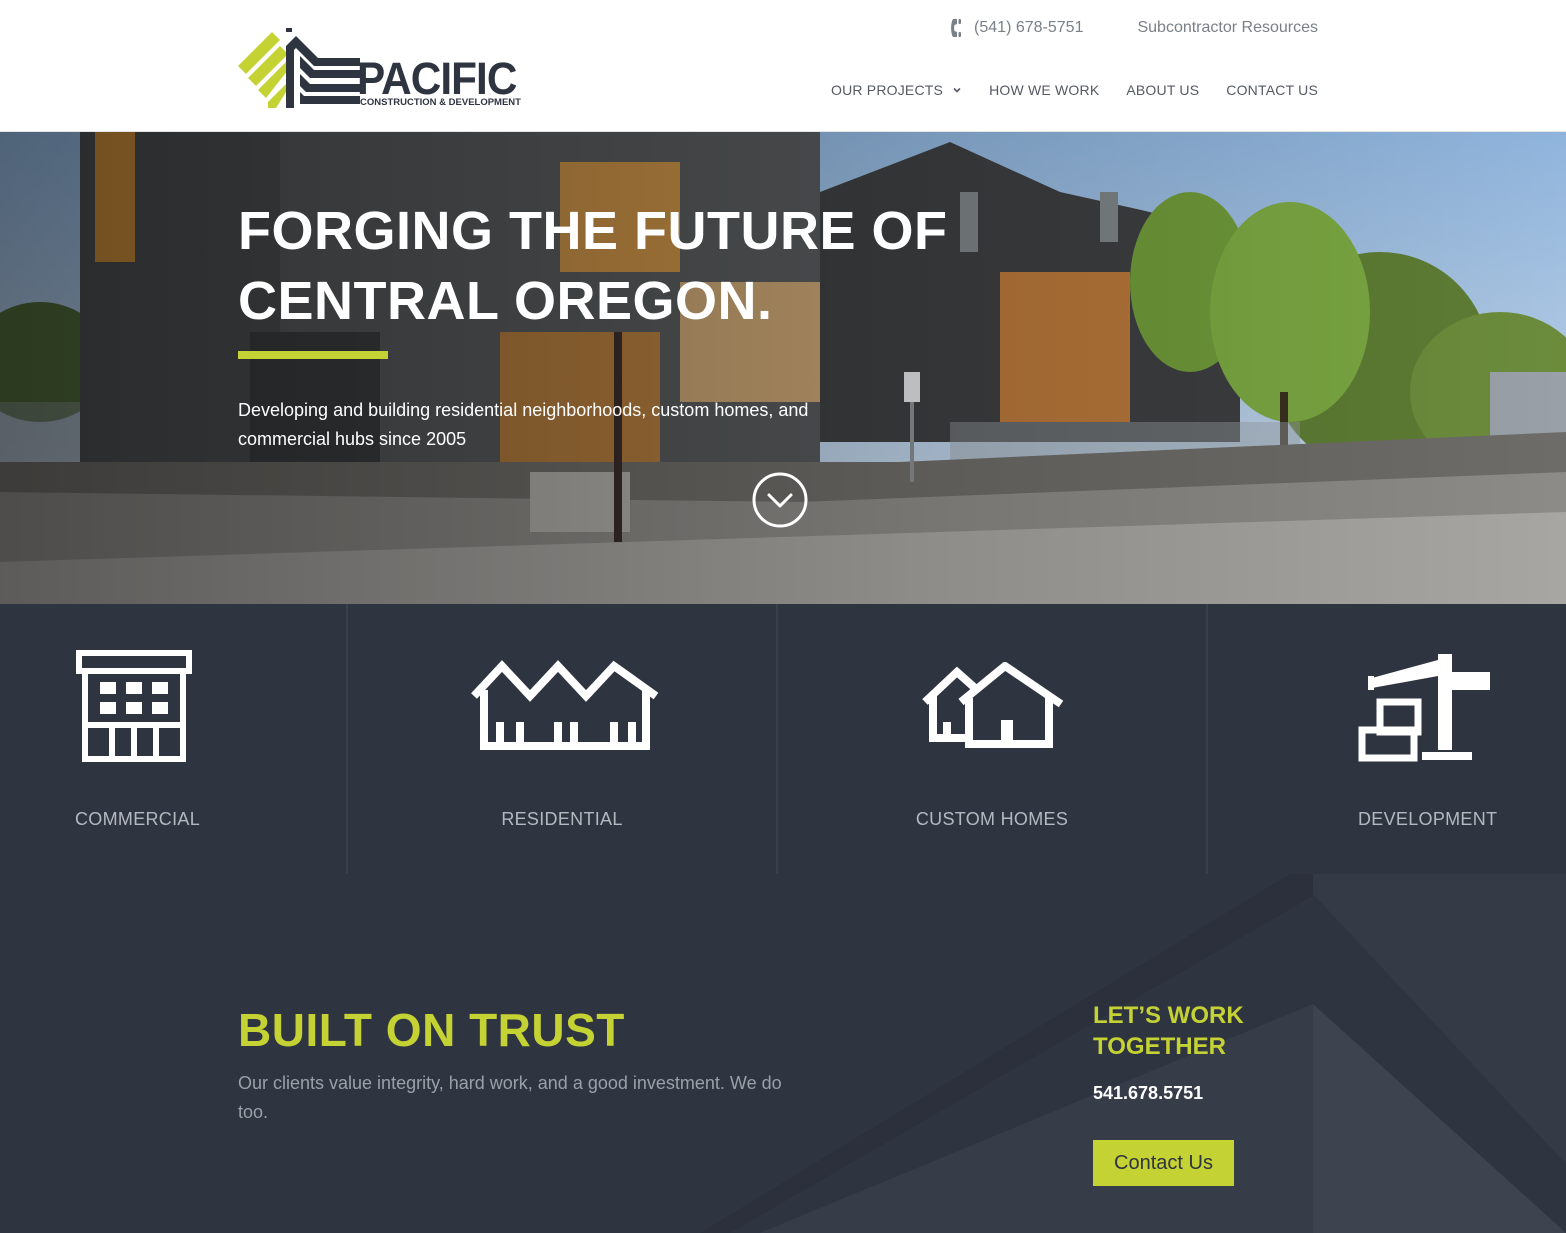  I want to click on service-commercial: COMMERCIAL, so click(174, 739).